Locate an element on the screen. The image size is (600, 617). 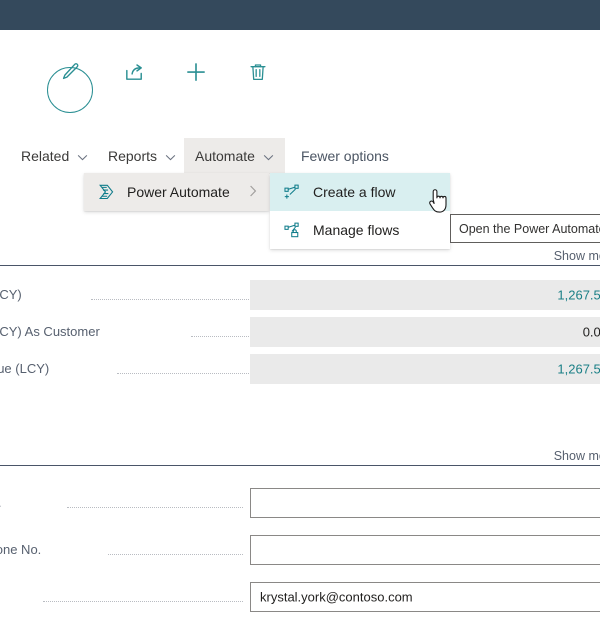
tooltip-popup: Open the Power Automate c is located at coordinates (525, 228).